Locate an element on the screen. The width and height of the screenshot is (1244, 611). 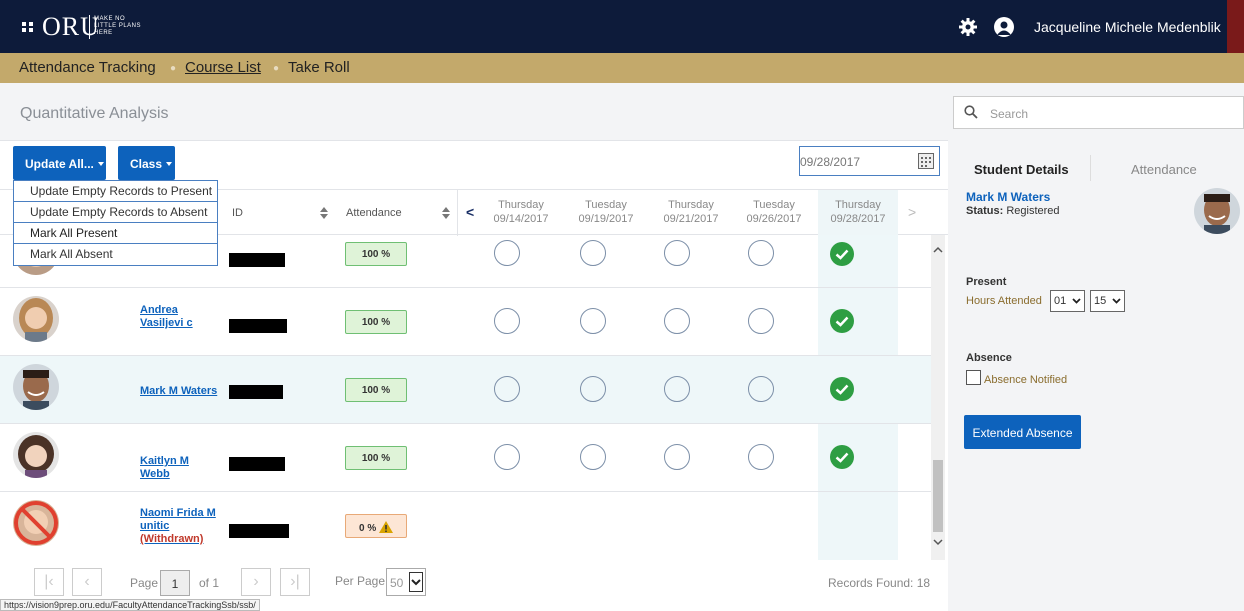
class-button: Class is located at coordinates (146, 163).